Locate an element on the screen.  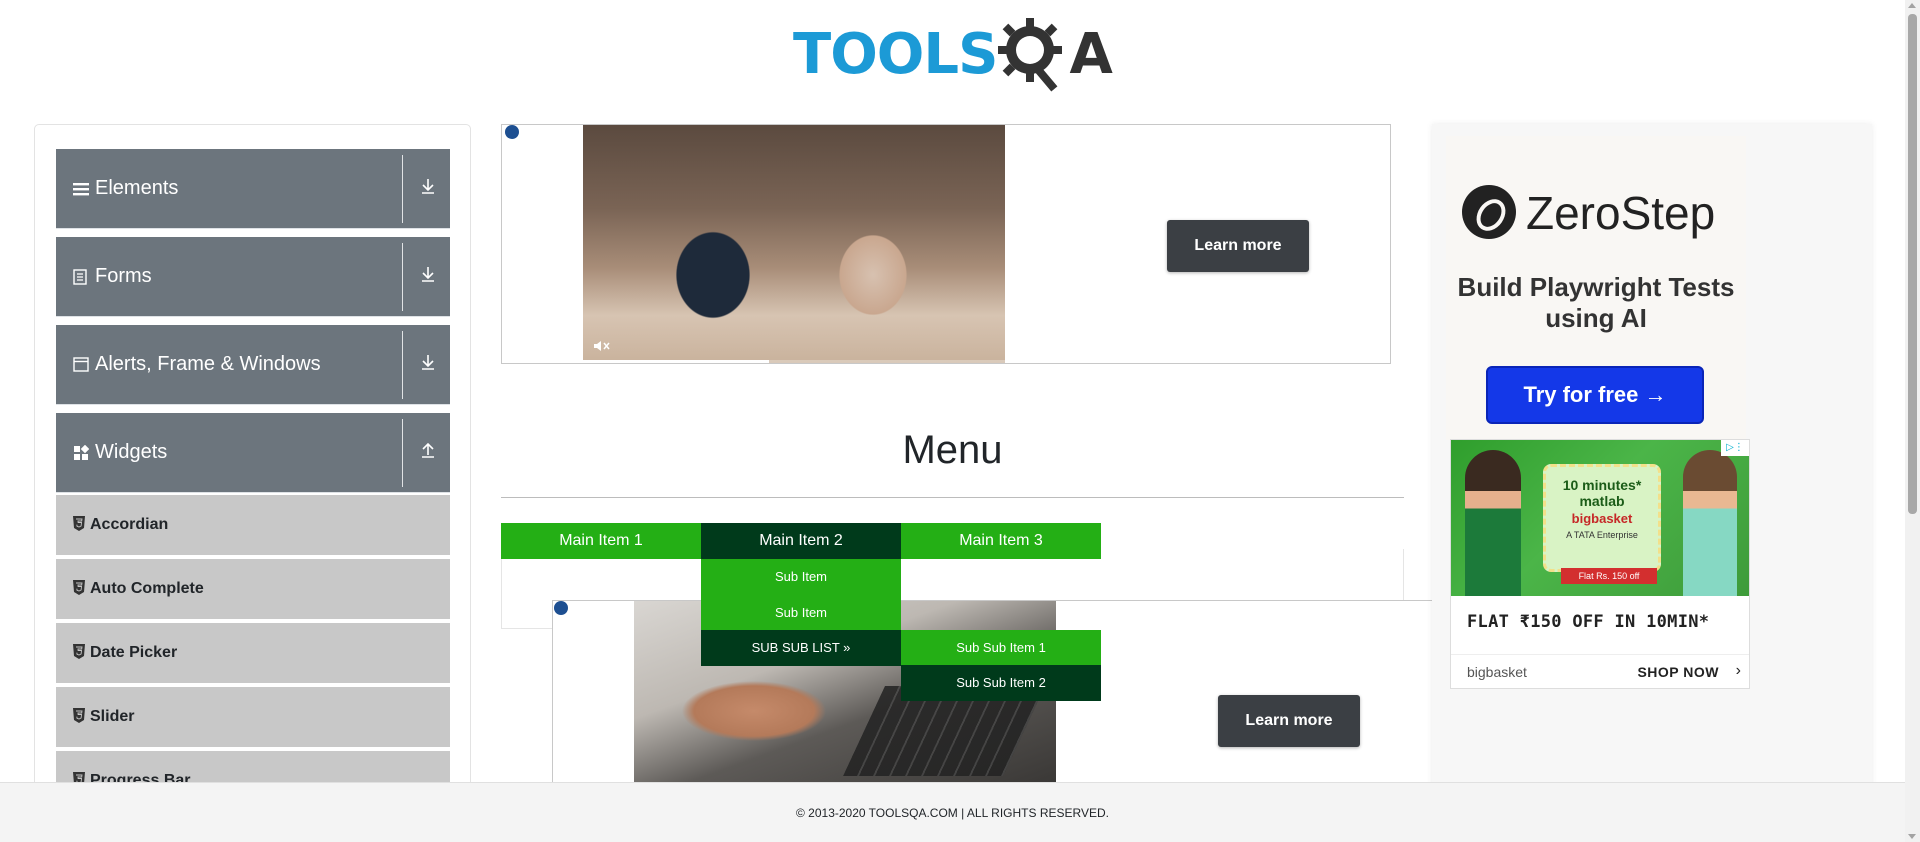
menu-main-item-2: Main Item 2 is located at coordinates (801, 541).